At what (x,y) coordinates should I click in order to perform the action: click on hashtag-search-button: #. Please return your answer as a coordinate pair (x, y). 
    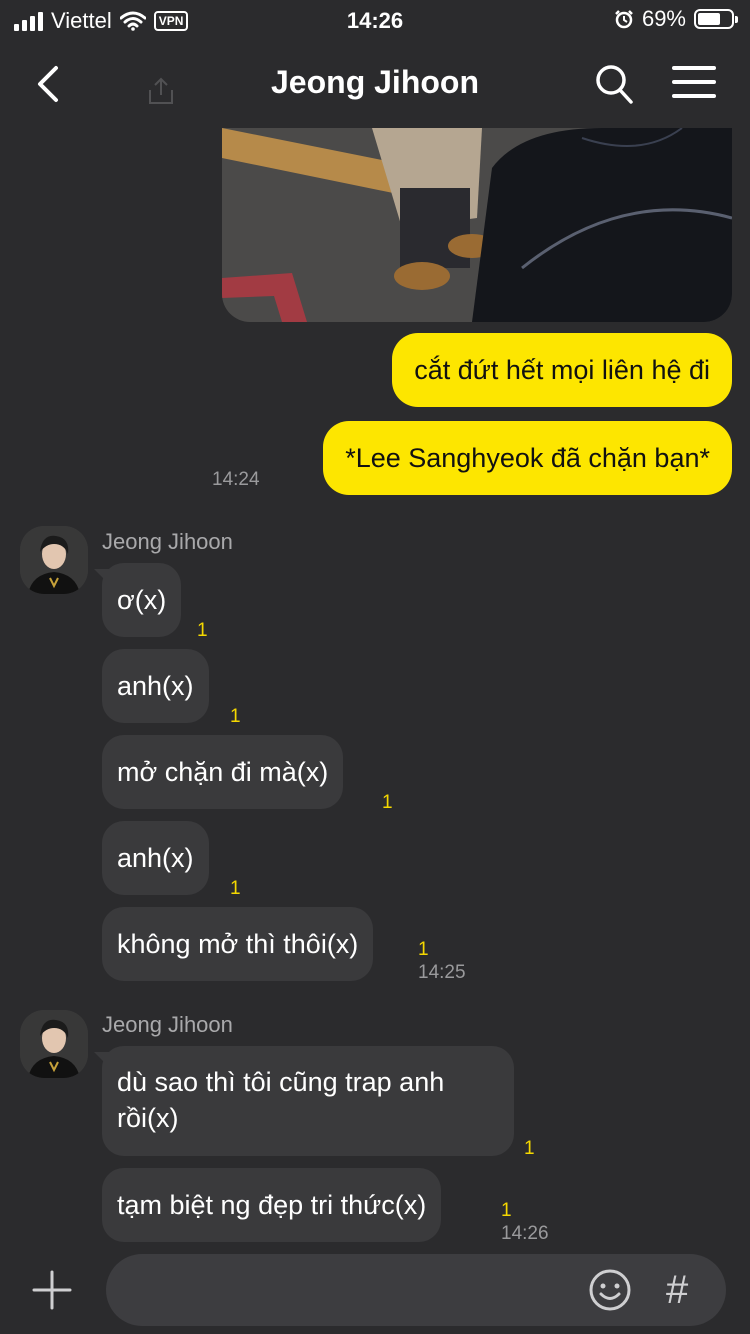
    Looking at the image, I should click on (677, 1290).